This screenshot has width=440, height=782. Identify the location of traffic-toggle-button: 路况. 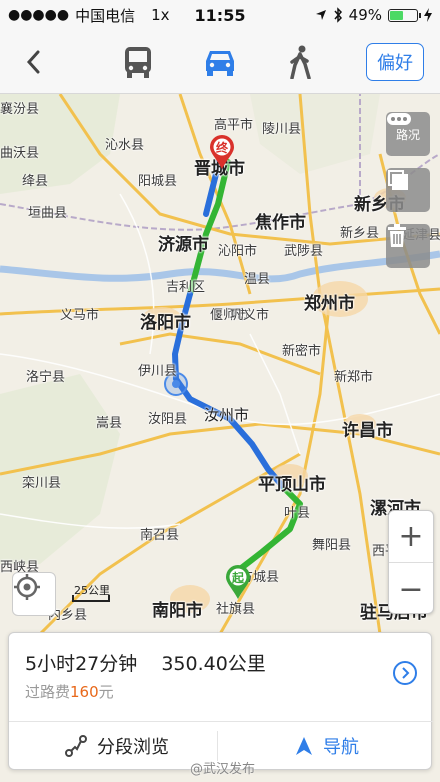
(408, 134).